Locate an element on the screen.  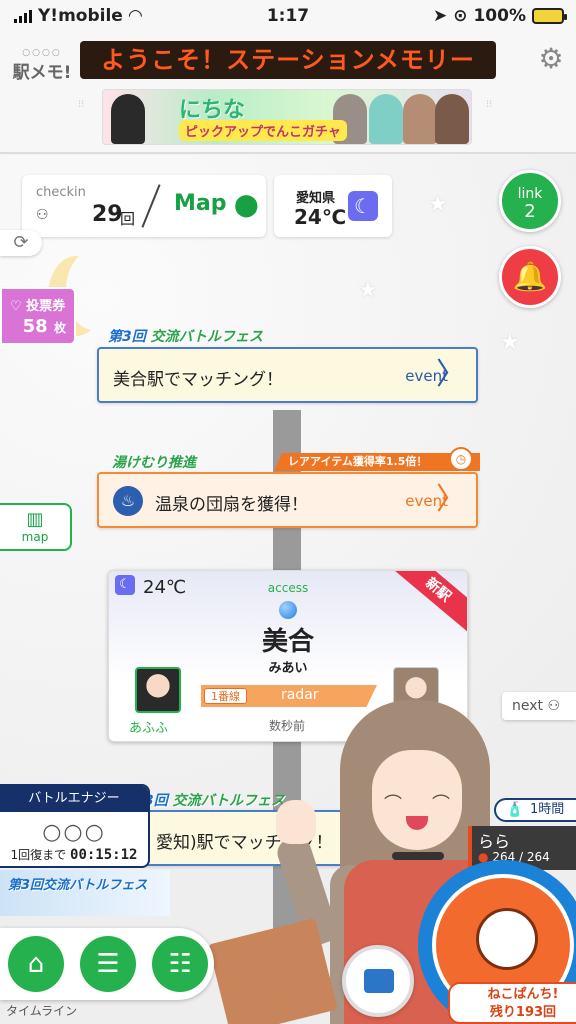
recover-label: 1回復まで is located at coordinates (38, 855).